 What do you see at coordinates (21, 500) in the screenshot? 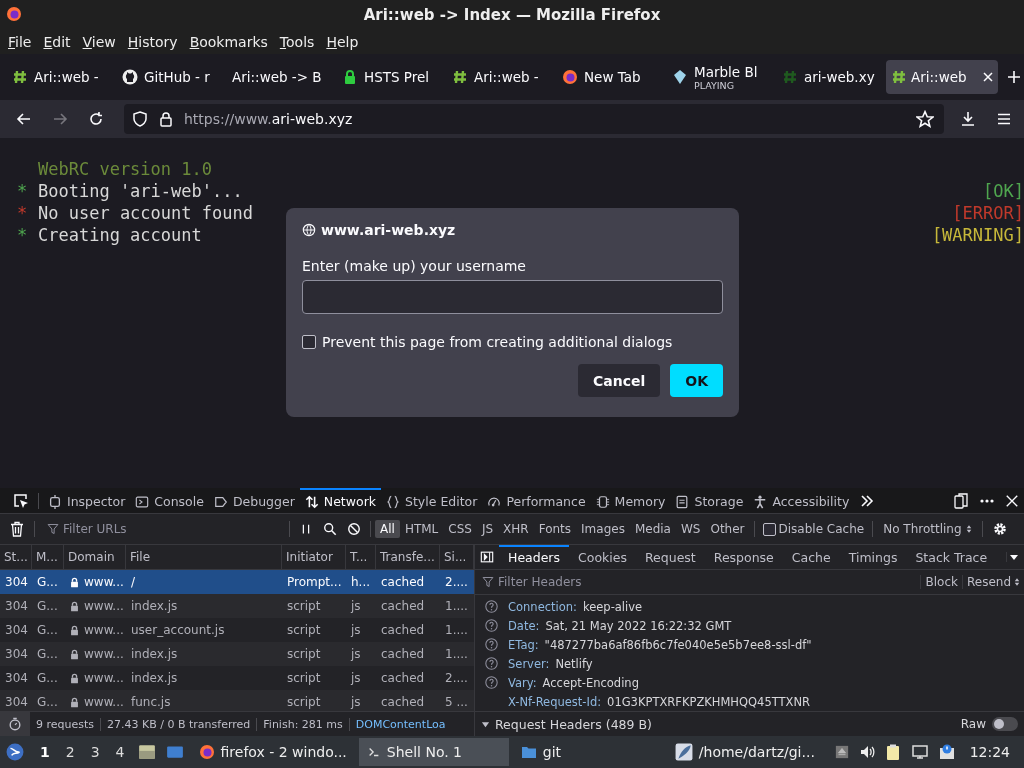
I see `element-picker-icon` at bounding box center [21, 500].